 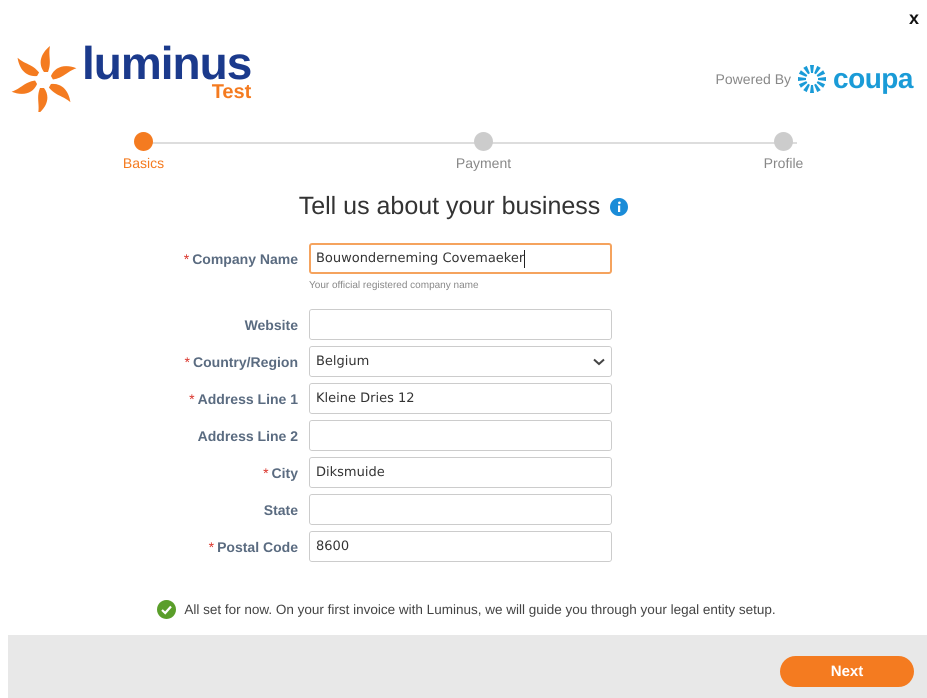 I want to click on notice-text: All set for now. On your first invoice with Luminus, we will guide you through your legal entity setup., so click(x=480, y=609).